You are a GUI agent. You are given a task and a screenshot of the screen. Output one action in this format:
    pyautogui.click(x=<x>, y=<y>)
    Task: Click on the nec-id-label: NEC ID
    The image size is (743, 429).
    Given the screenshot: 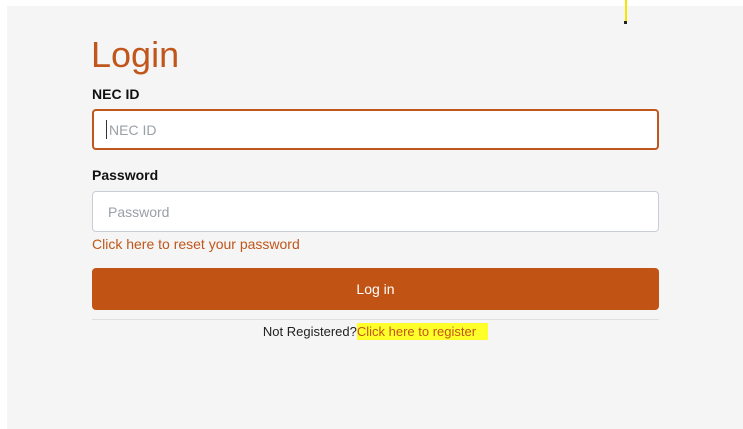 What is the action you would take?
    pyautogui.click(x=116, y=94)
    